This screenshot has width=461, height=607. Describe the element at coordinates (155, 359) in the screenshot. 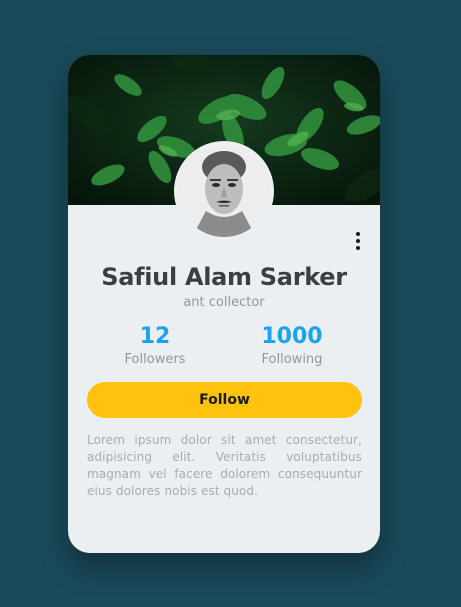

I see `followers-label: Followers` at that location.